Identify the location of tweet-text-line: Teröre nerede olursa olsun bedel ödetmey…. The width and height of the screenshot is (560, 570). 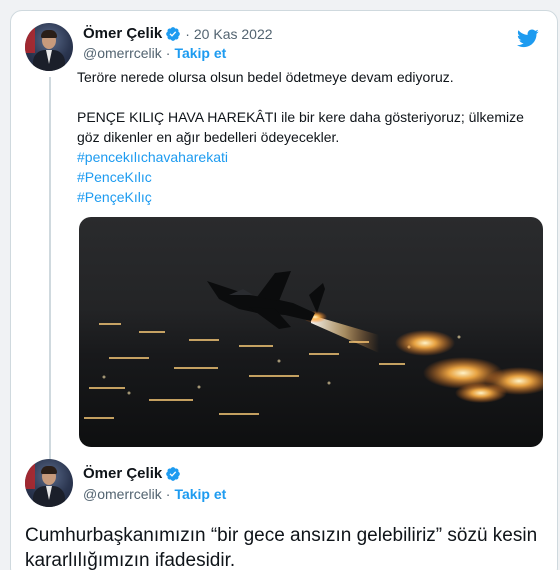
(265, 77).